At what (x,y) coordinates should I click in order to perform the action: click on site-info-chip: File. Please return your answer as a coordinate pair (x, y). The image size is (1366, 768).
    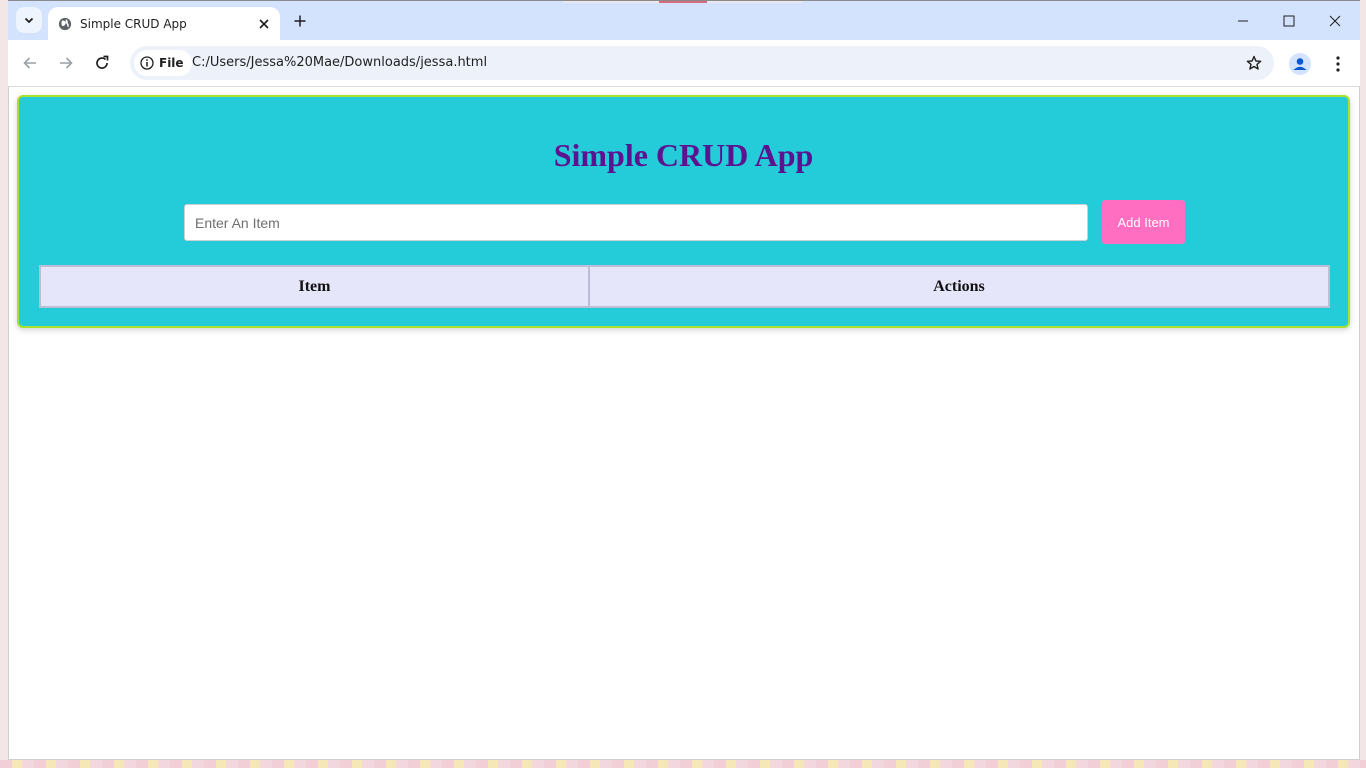
    Looking at the image, I should click on (163, 63).